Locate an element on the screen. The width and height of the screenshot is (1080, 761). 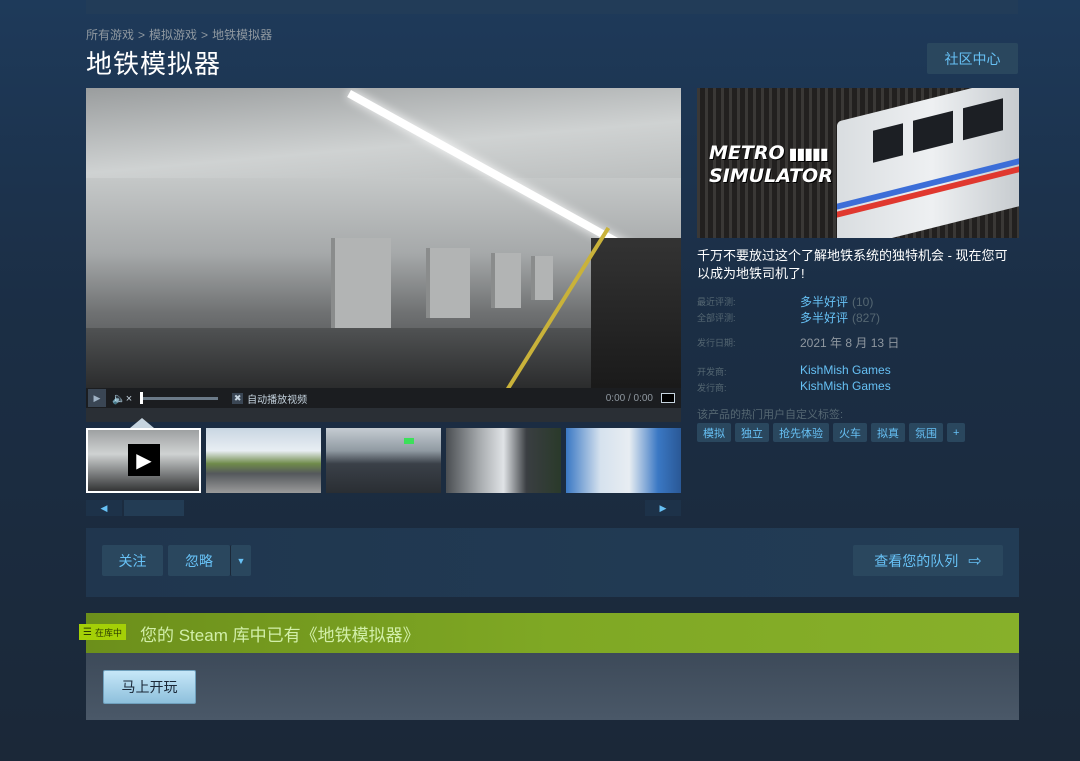
all-reviews-value-group: 多半好评 (827) is located at coordinates (840, 317).